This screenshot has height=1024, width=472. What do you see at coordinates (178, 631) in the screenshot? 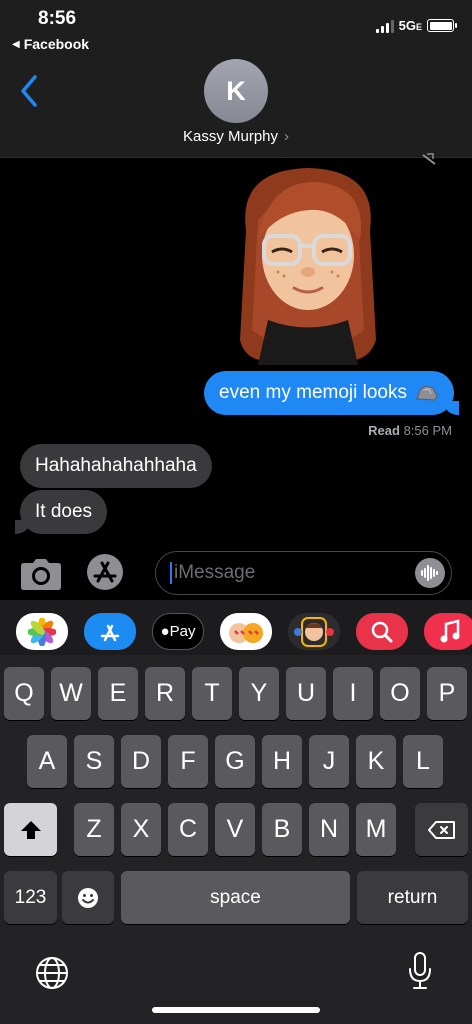
I see `apple-pay-icon: ●Pay` at bounding box center [178, 631].